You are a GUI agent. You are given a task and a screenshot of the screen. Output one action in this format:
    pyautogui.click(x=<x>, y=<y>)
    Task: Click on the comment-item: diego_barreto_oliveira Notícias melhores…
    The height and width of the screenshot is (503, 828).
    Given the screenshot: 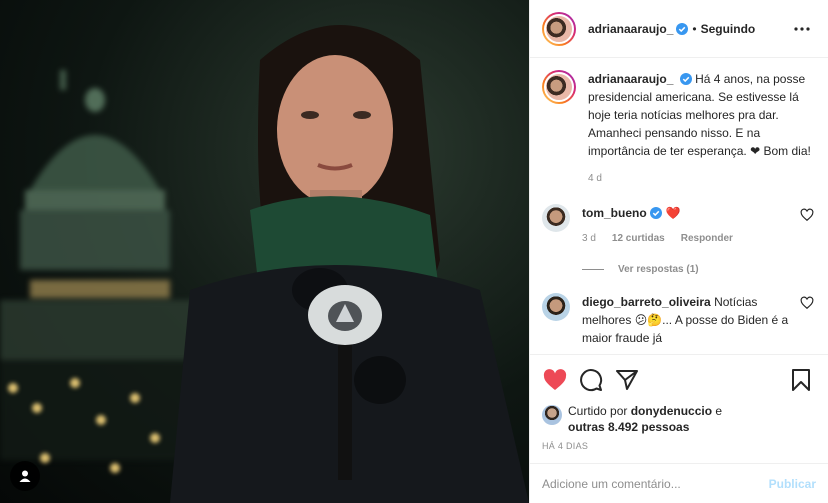 What is the action you would take?
    pyautogui.click(x=678, y=320)
    